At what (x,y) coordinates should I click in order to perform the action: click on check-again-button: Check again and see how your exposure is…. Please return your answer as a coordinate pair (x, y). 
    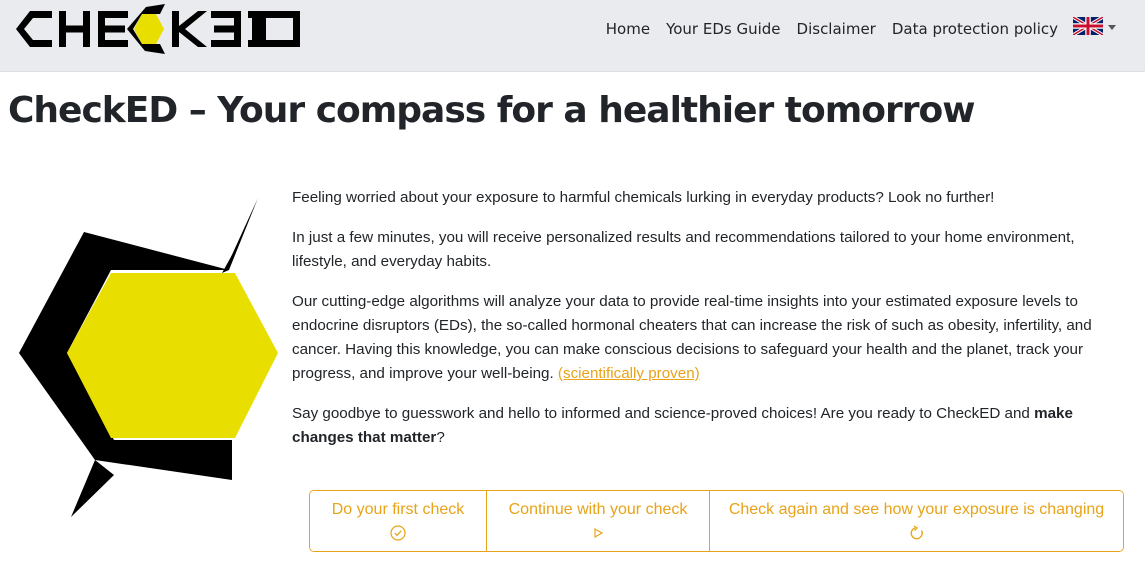
    Looking at the image, I should click on (916, 521).